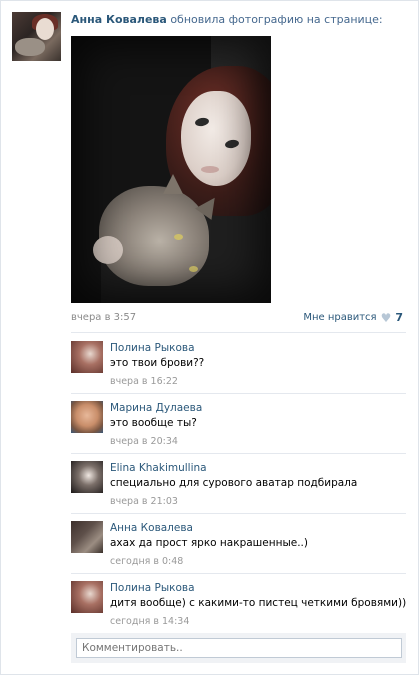 The height and width of the screenshot is (675, 419). What do you see at coordinates (144, 381) in the screenshot?
I see `comment-time: вчера в 16:22` at bounding box center [144, 381].